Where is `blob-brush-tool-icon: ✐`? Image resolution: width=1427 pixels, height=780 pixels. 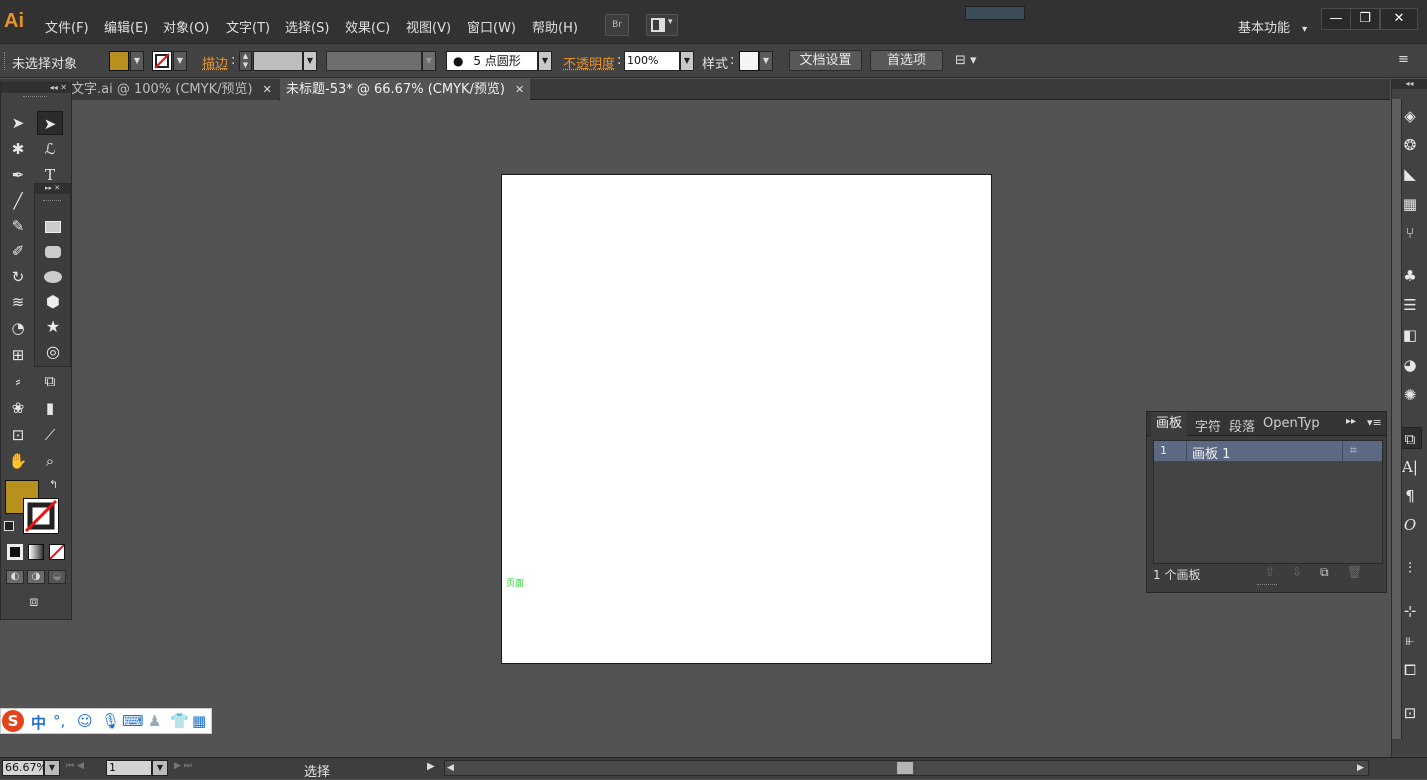
blob-brush-tool-icon: ✐ is located at coordinates (18, 251).